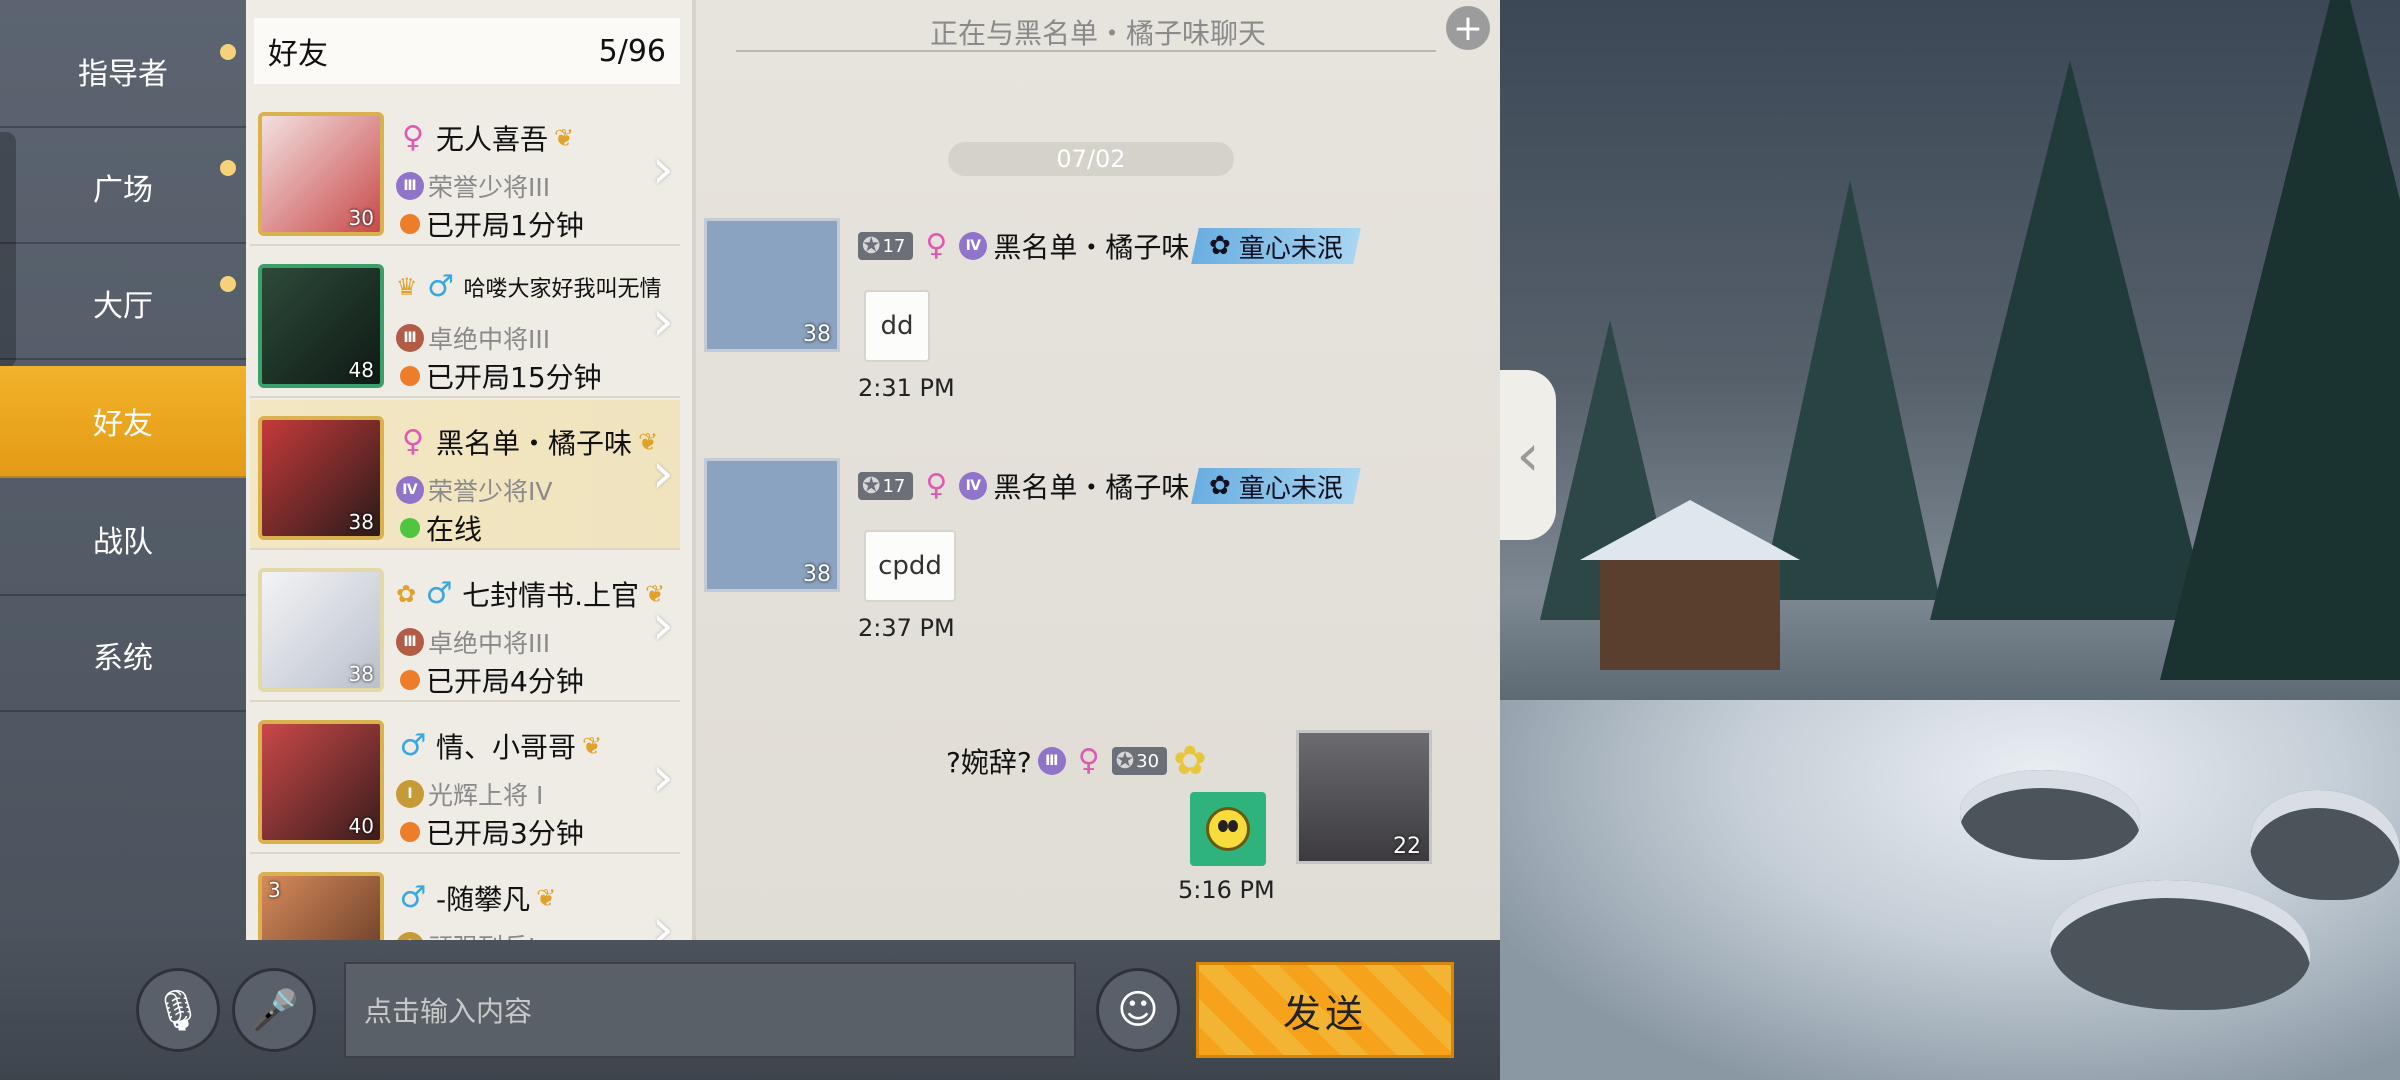 This screenshot has height=1080, width=2400. What do you see at coordinates (1109, 486) in the screenshot?
I see `message-header: ✪ 17 ♀ Ⅳ 黑名单・橘子味 ✿ 童心未泯` at bounding box center [1109, 486].